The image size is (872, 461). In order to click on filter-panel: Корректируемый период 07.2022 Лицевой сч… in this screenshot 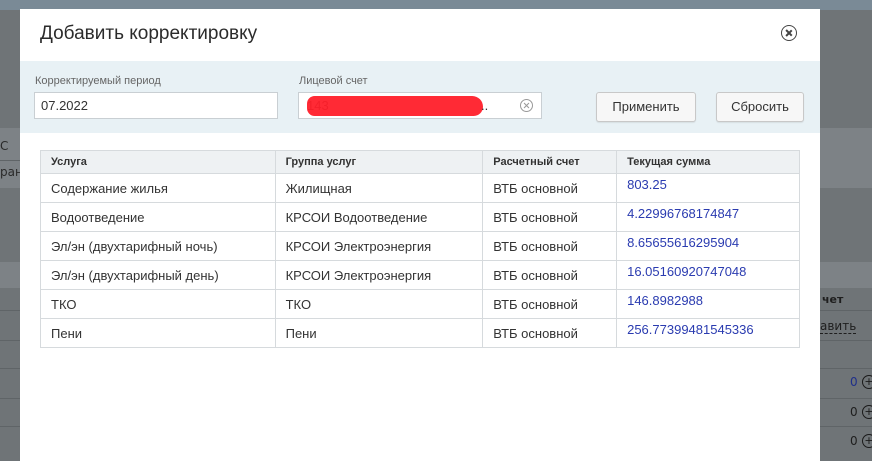, I will do `click(420, 97)`.